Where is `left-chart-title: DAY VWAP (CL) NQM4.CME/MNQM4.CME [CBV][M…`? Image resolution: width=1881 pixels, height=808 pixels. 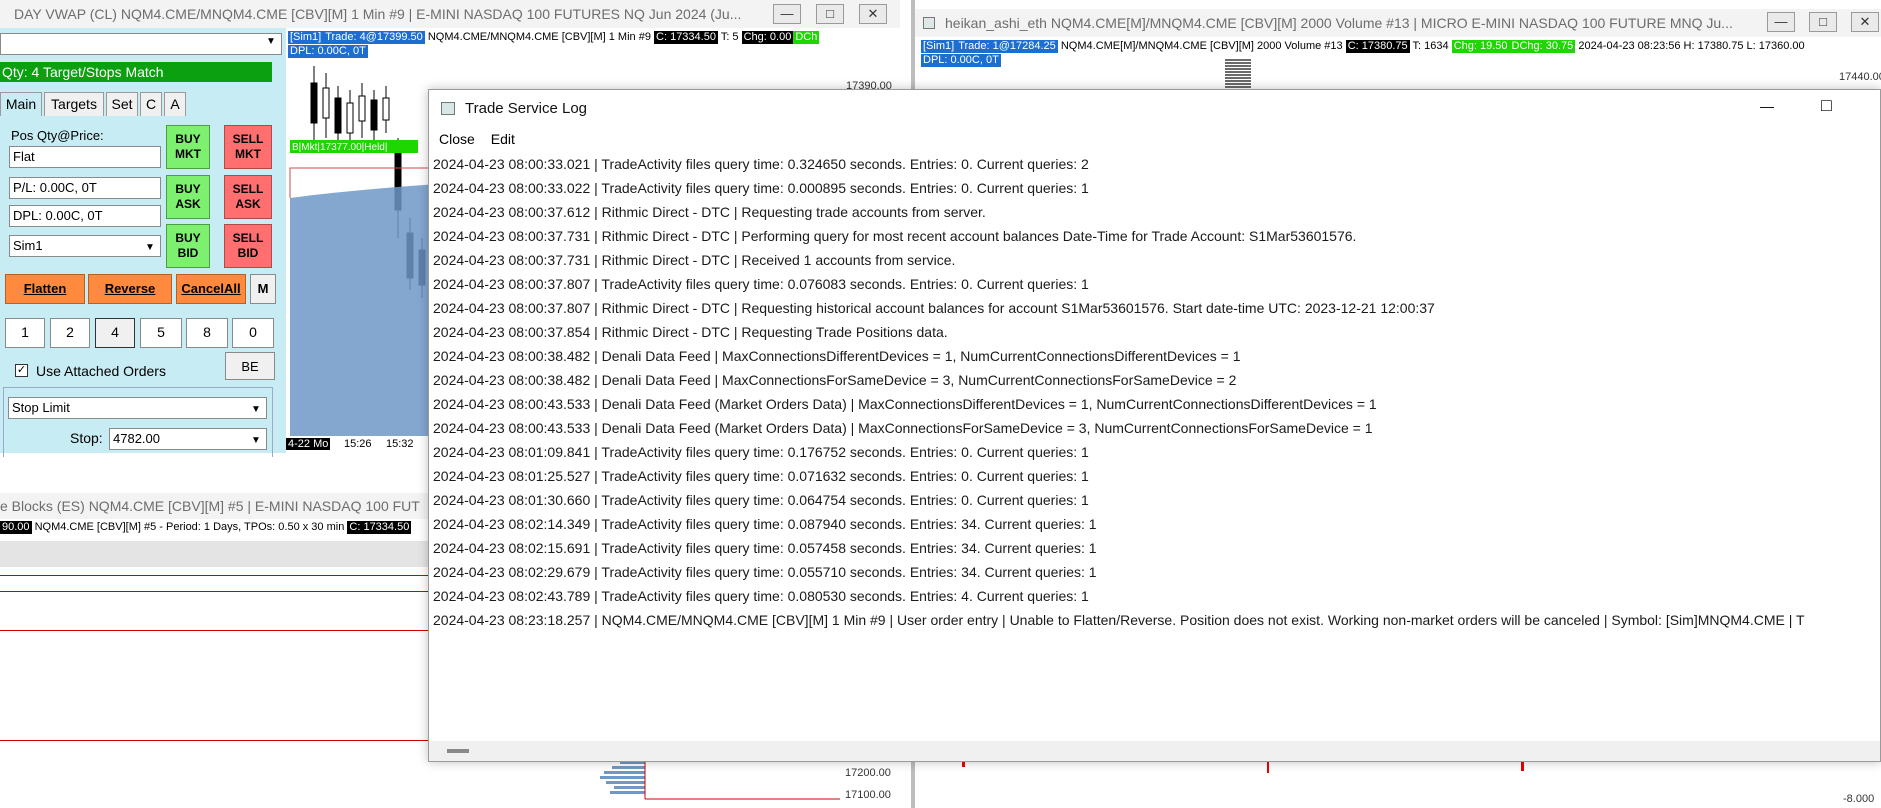
left-chart-title: DAY VWAP (CL) NQM4.CME/MNQM4.CME [CBV][M… is located at coordinates (378, 14).